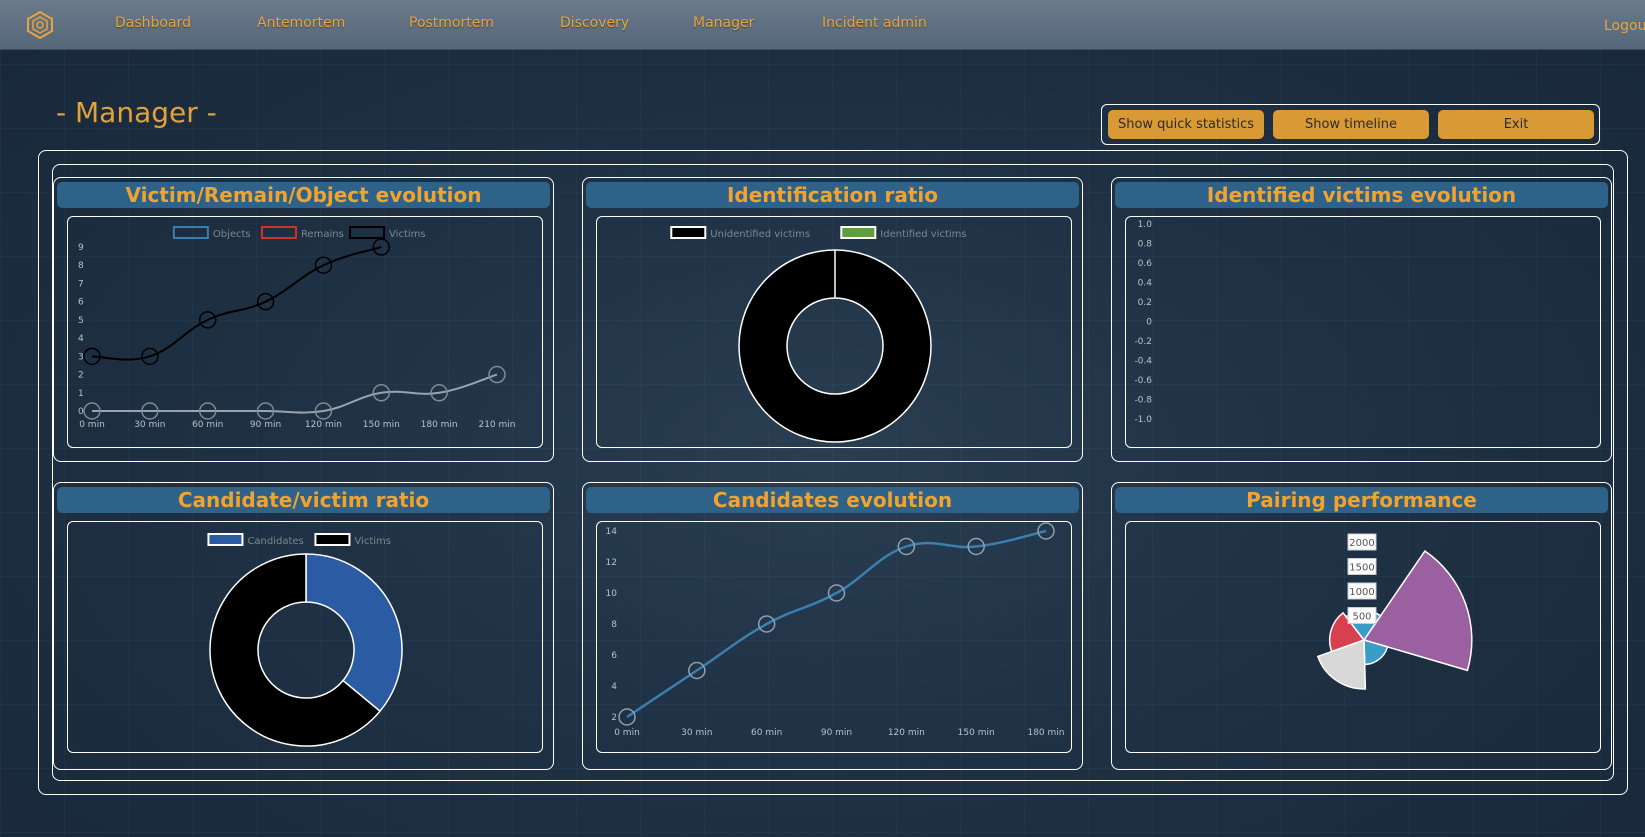 The height and width of the screenshot is (837, 1645). Describe the element at coordinates (81, 357) in the screenshot. I see `y-tick-label: 3` at that location.